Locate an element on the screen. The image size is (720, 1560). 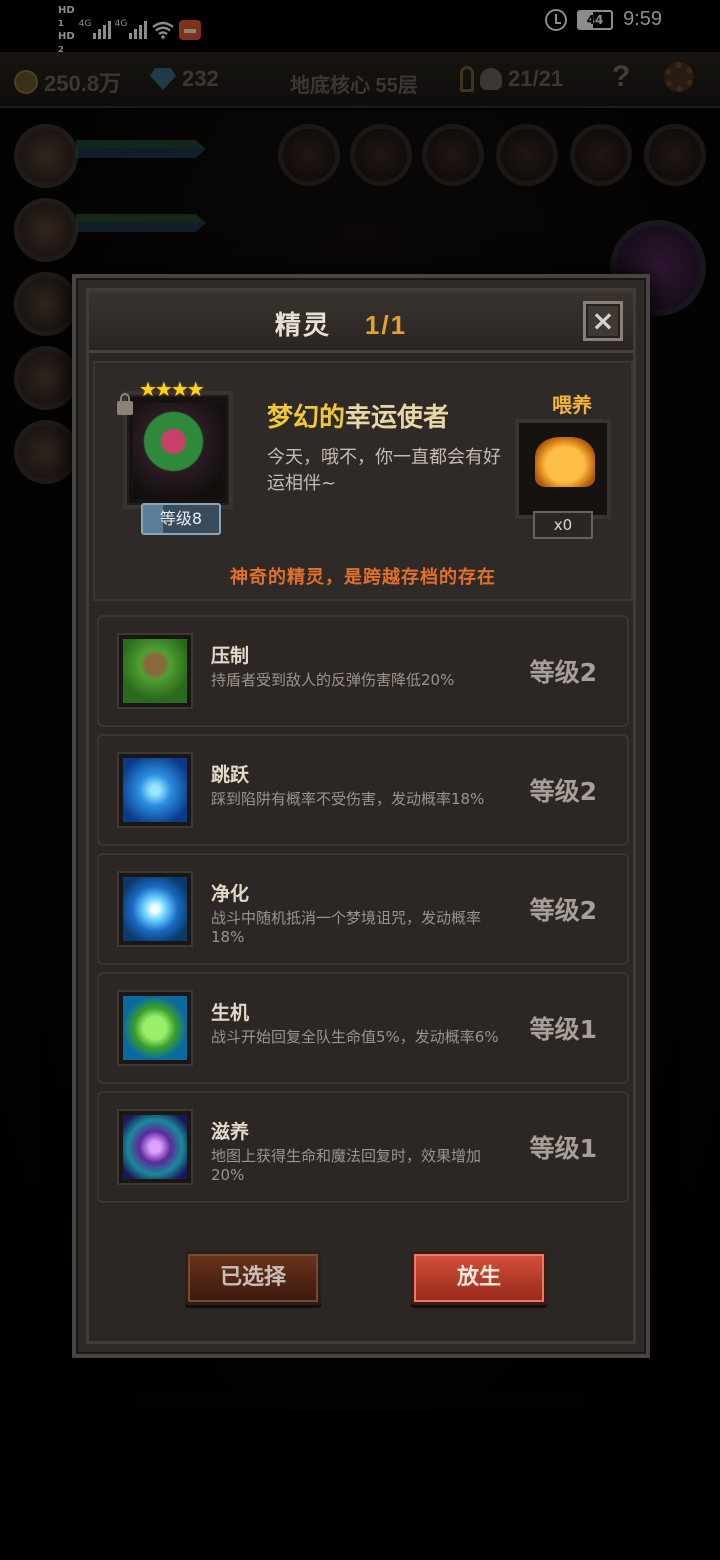
skill-description: 踩到陷阱有概率不受伤害，发动概率18% is located at coordinates (348, 799).